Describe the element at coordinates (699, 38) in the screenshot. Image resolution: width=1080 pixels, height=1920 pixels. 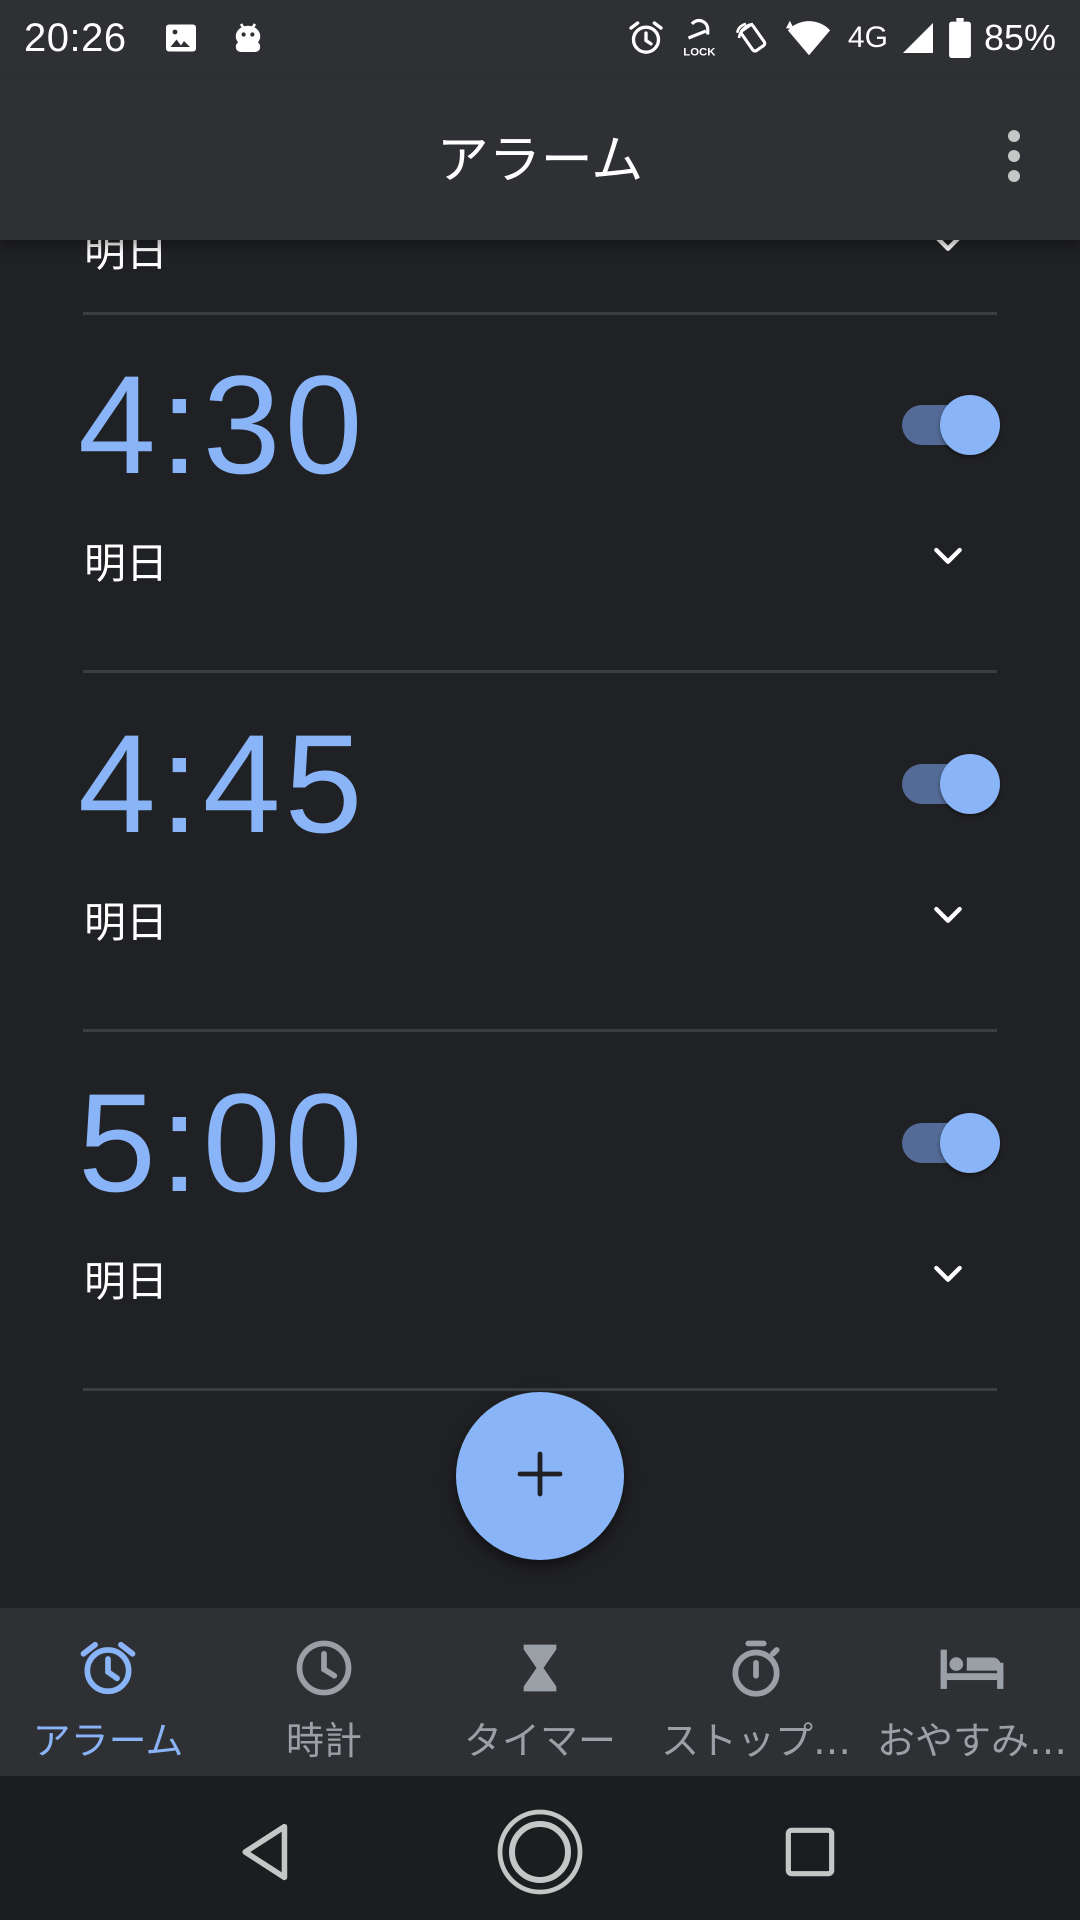
I see `lock-icon: LOCK` at that location.